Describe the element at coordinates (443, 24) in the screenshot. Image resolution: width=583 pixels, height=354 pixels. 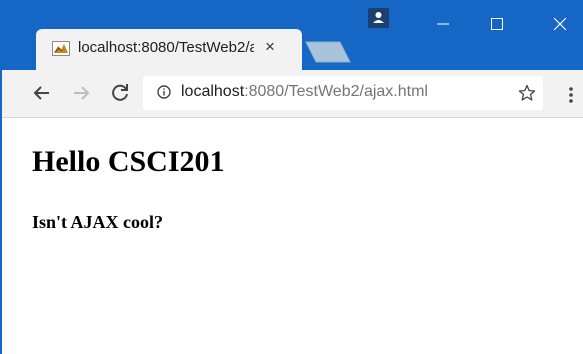
I see `minimize-icon` at that location.